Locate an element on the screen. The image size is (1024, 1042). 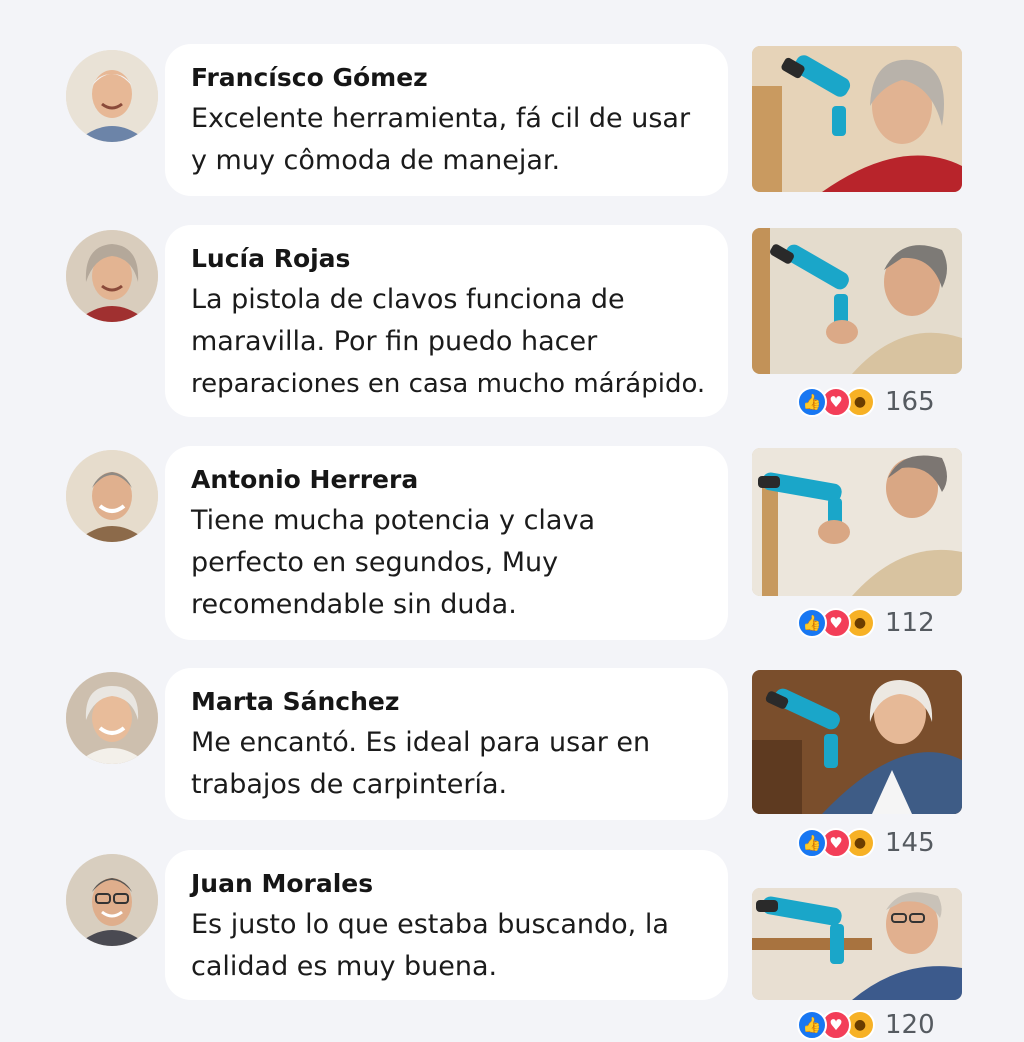
reactions-summary: 👍 ♥ ● 120 is located at coordinates (866, 1025).